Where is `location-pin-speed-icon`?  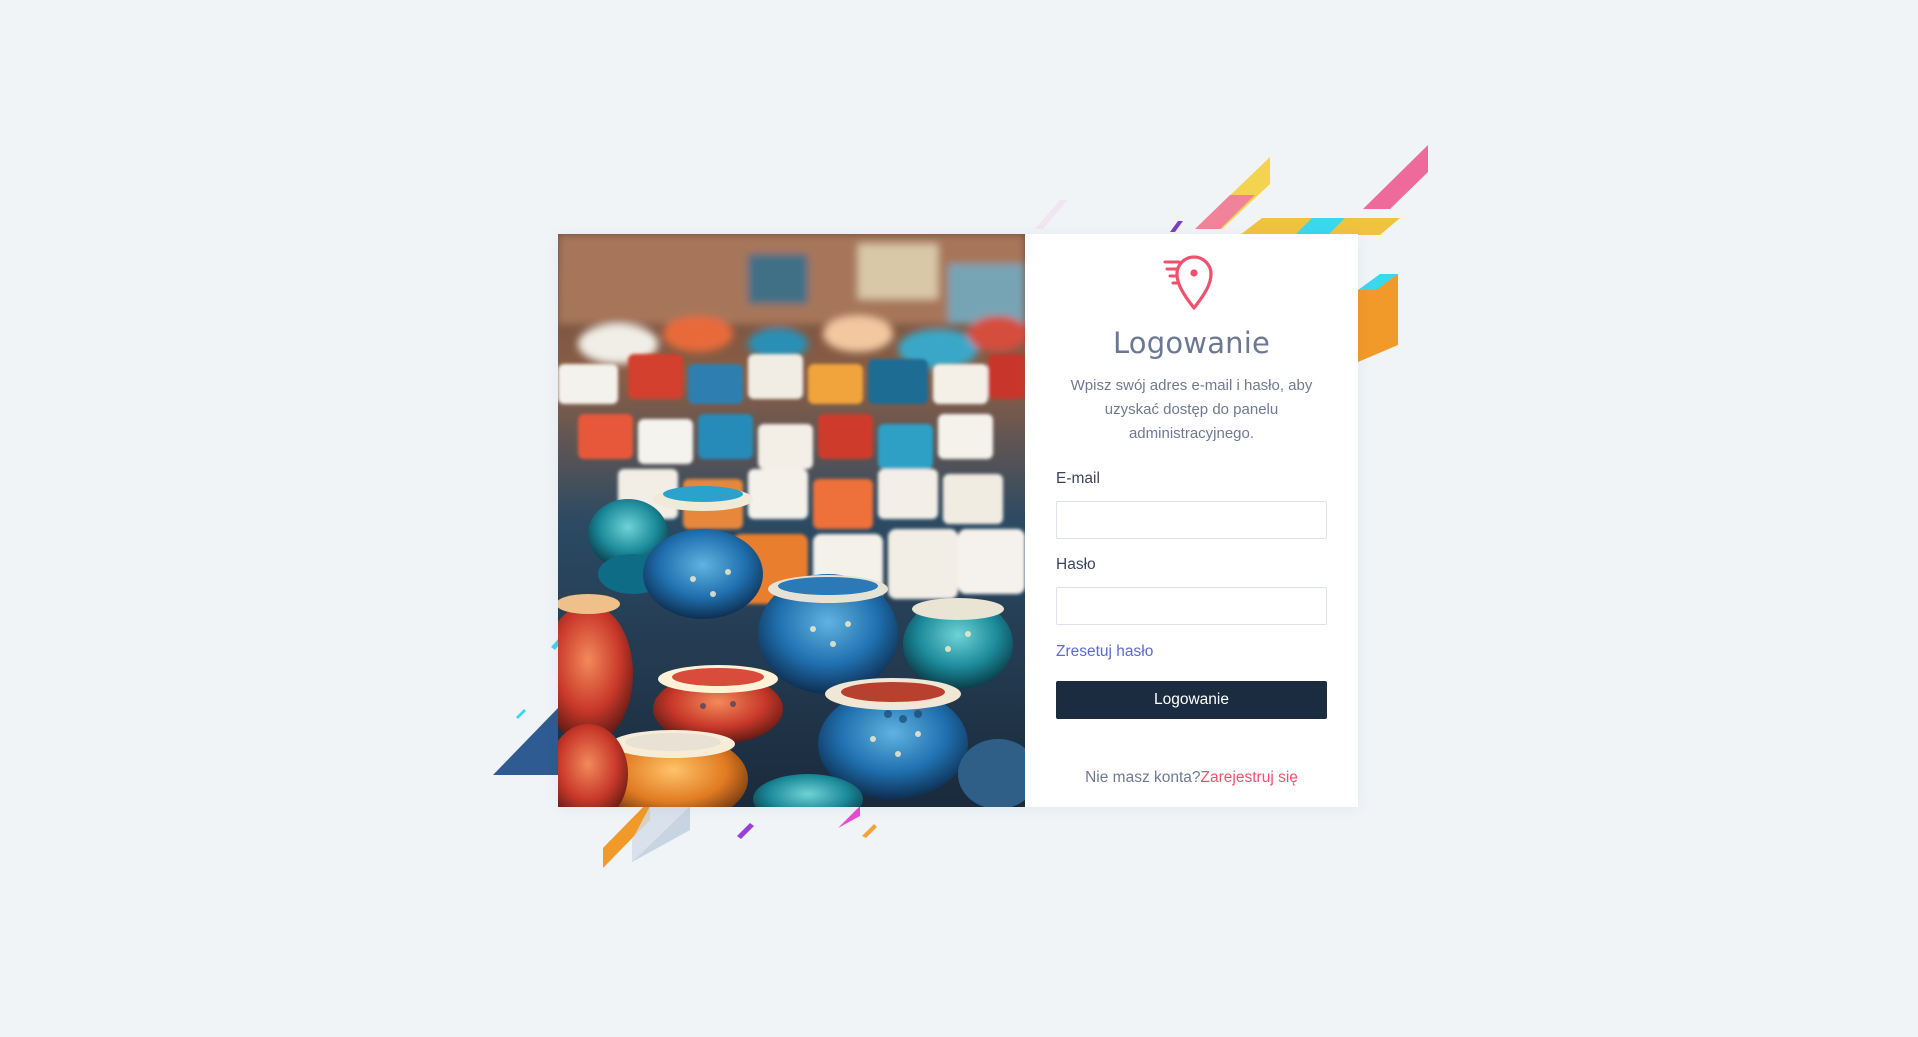 location-pin-speed-icon is located at coordinates (1188, 282).